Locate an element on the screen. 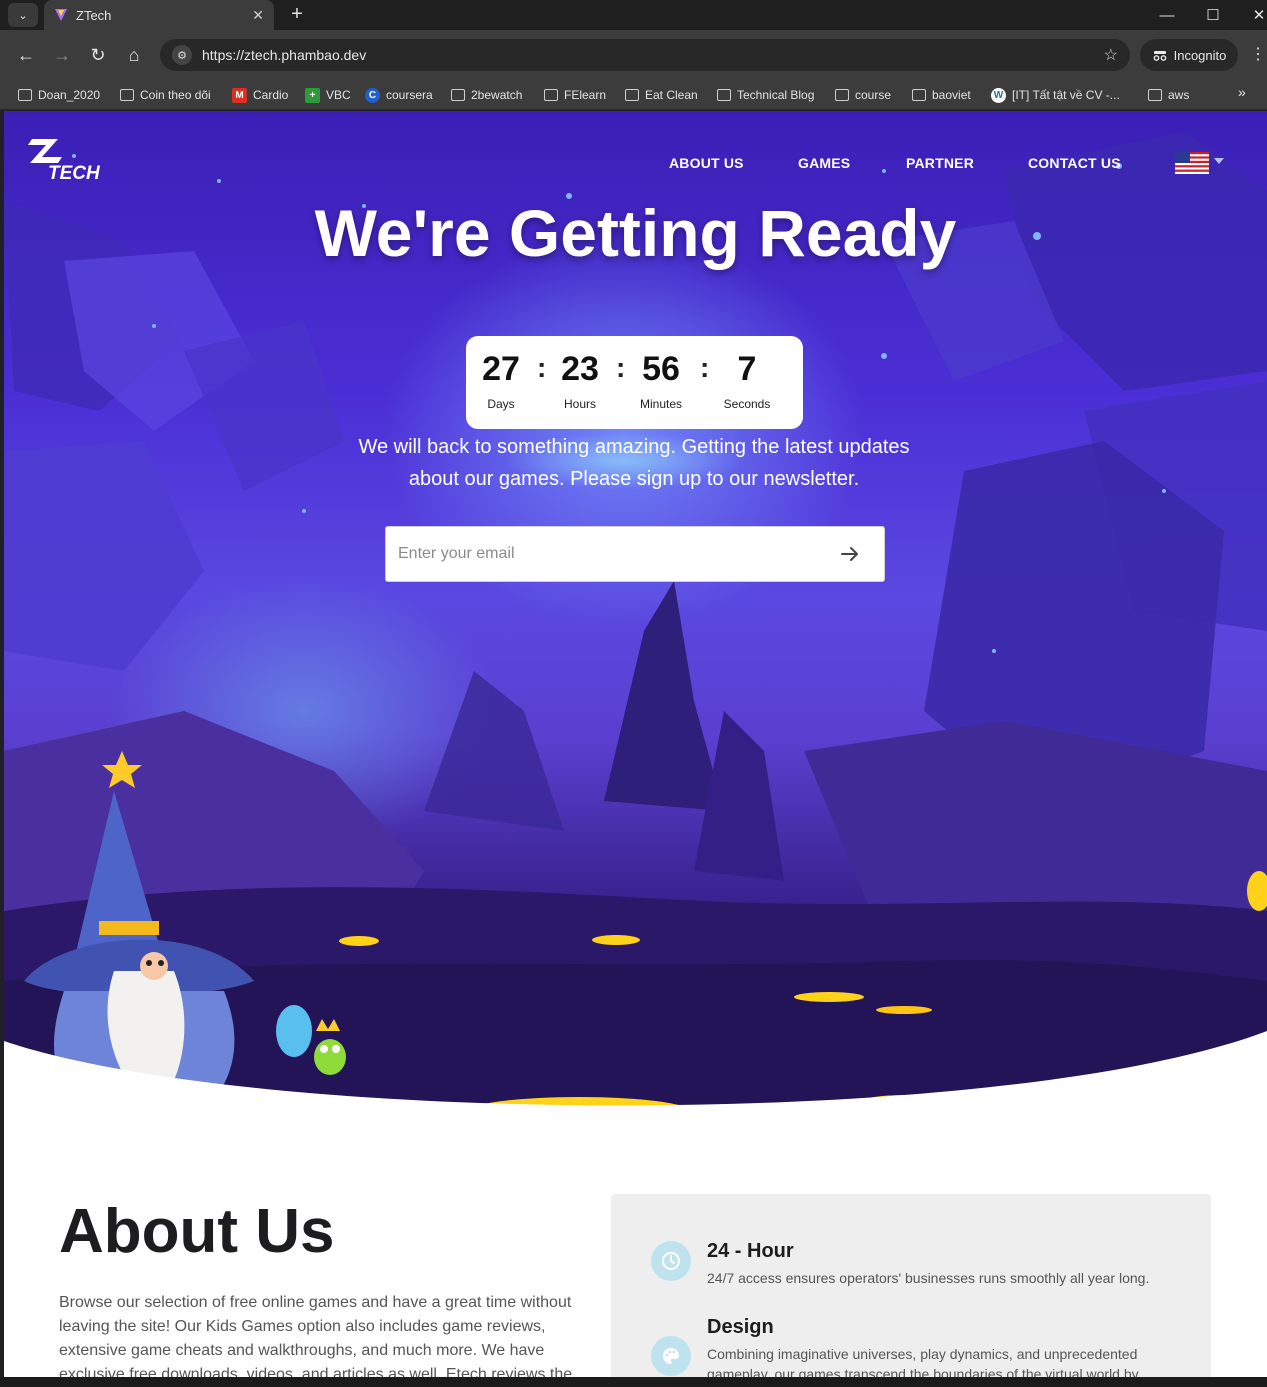 Image resolution: width=1267 pixels, height=1387 pixels. feature-title: 24 - Hour is located at coordinates (750, 1251).